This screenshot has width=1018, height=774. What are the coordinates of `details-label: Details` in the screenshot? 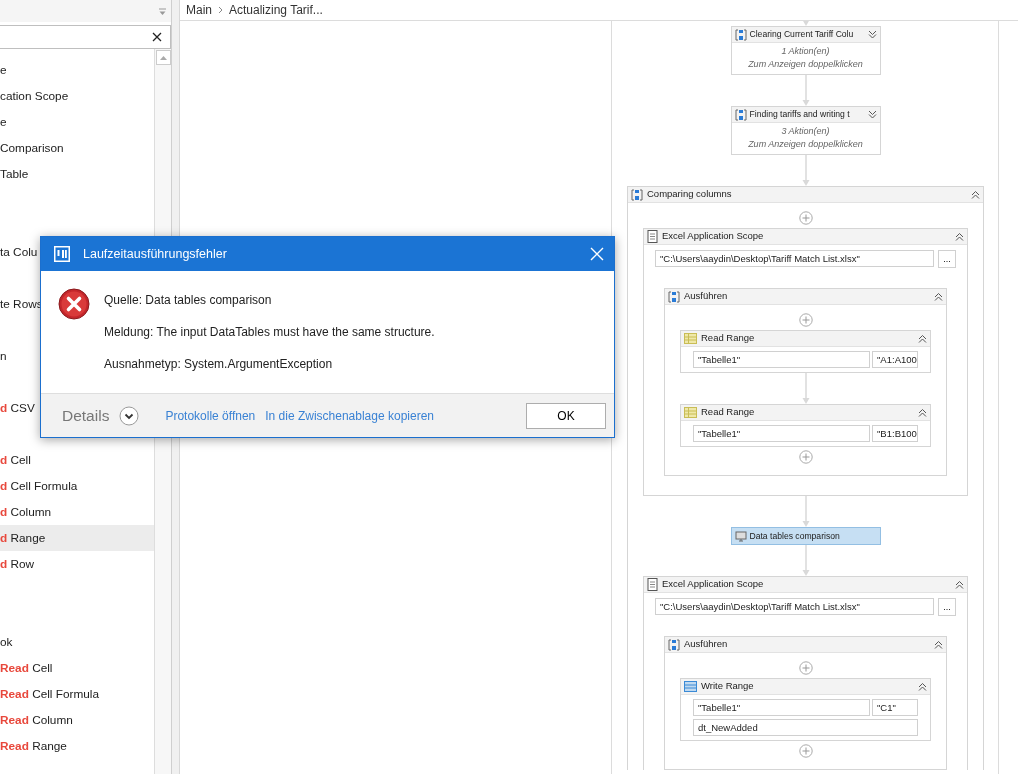 It's located at (86, 415).